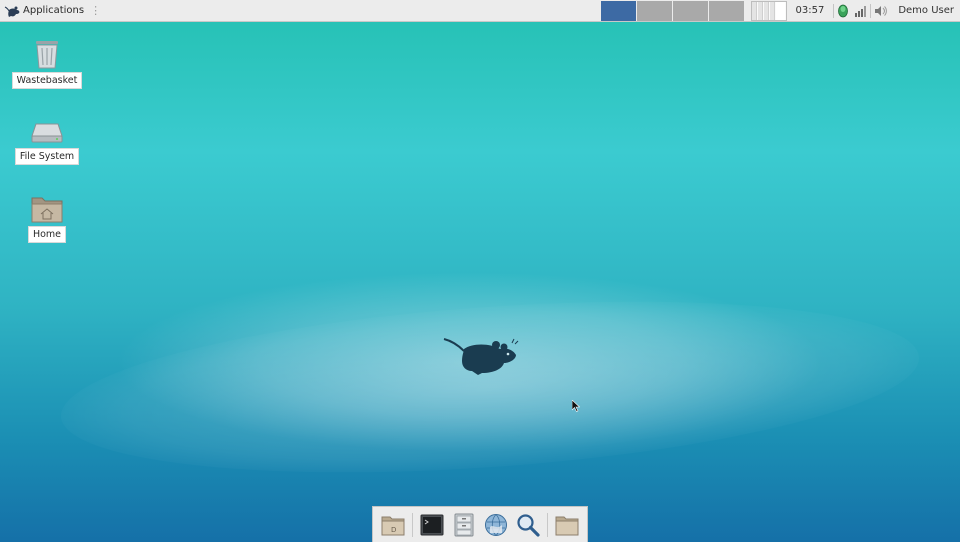 The height and width of the screenshot is (542, 960). I want to click on folder-button, so click(567, 525).